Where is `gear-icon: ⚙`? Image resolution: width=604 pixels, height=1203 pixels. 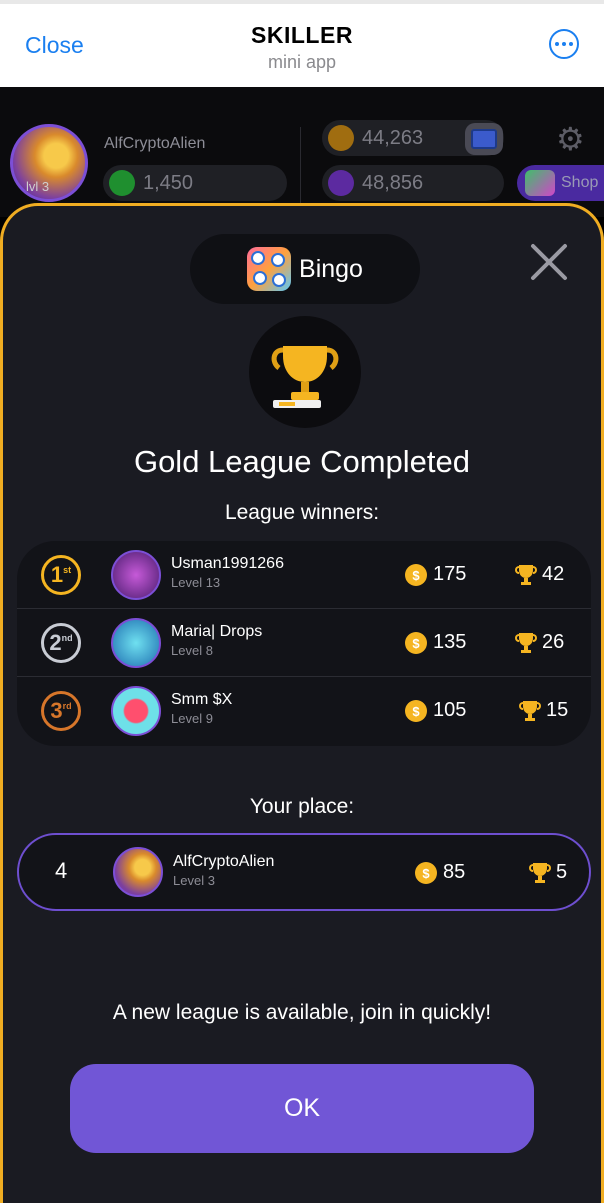
gear-icon: ⚙ is located at coordinates (570, 139).